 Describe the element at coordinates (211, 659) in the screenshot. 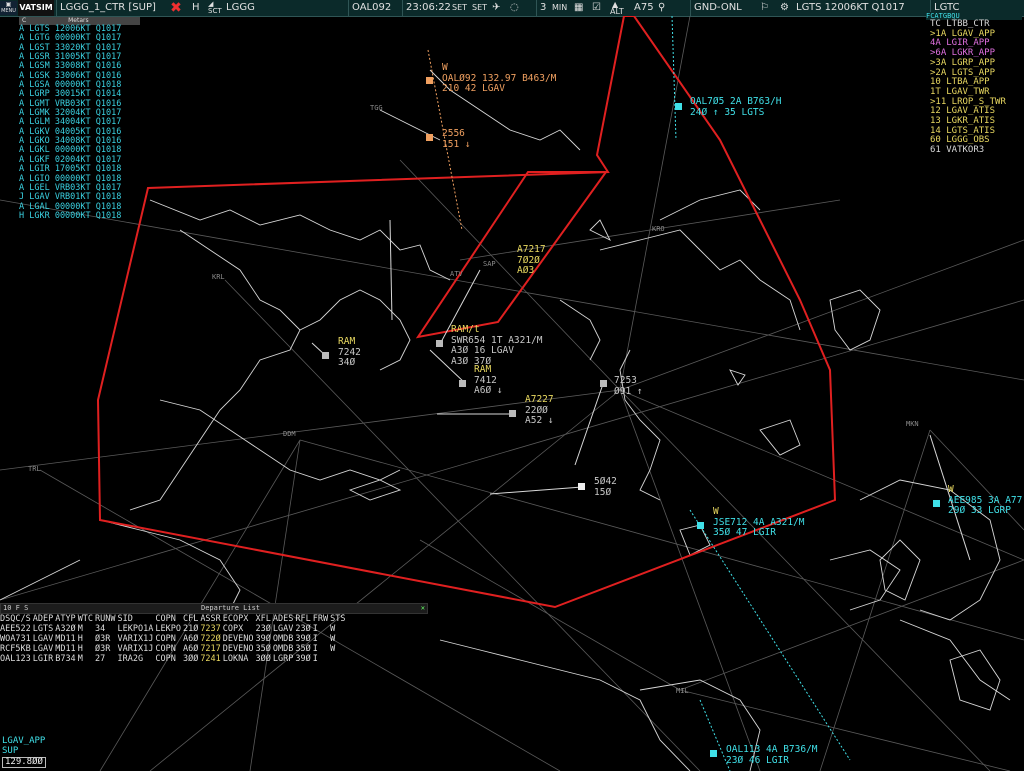

I see `departure-cell: 7241` at that location.